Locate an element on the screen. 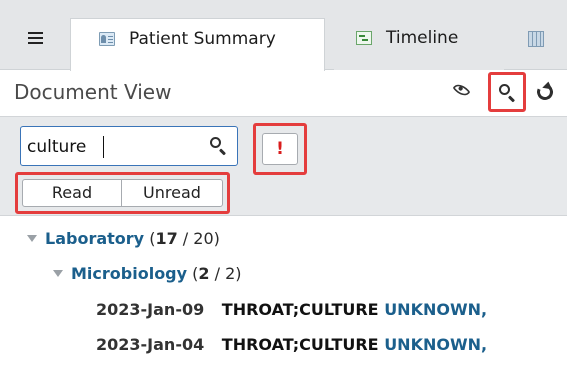  document-date: 2023-Jan-09 is located at coordinates (150, 309).